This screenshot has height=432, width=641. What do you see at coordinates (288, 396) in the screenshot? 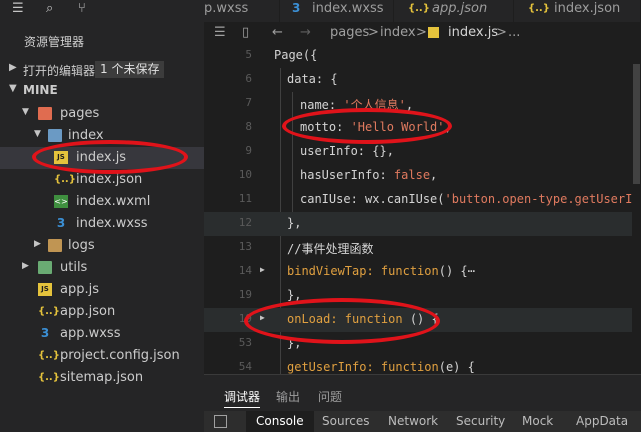
I see `tab-output: 输出` at bounding box center [288, 396].